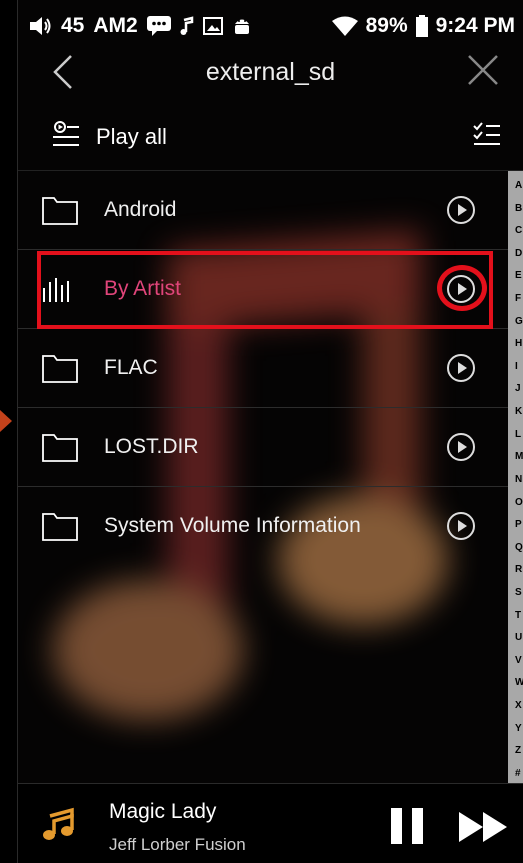 The width and height of the screenshot is (523, 863). I want to click on index-letter: F, so click(515, 299).